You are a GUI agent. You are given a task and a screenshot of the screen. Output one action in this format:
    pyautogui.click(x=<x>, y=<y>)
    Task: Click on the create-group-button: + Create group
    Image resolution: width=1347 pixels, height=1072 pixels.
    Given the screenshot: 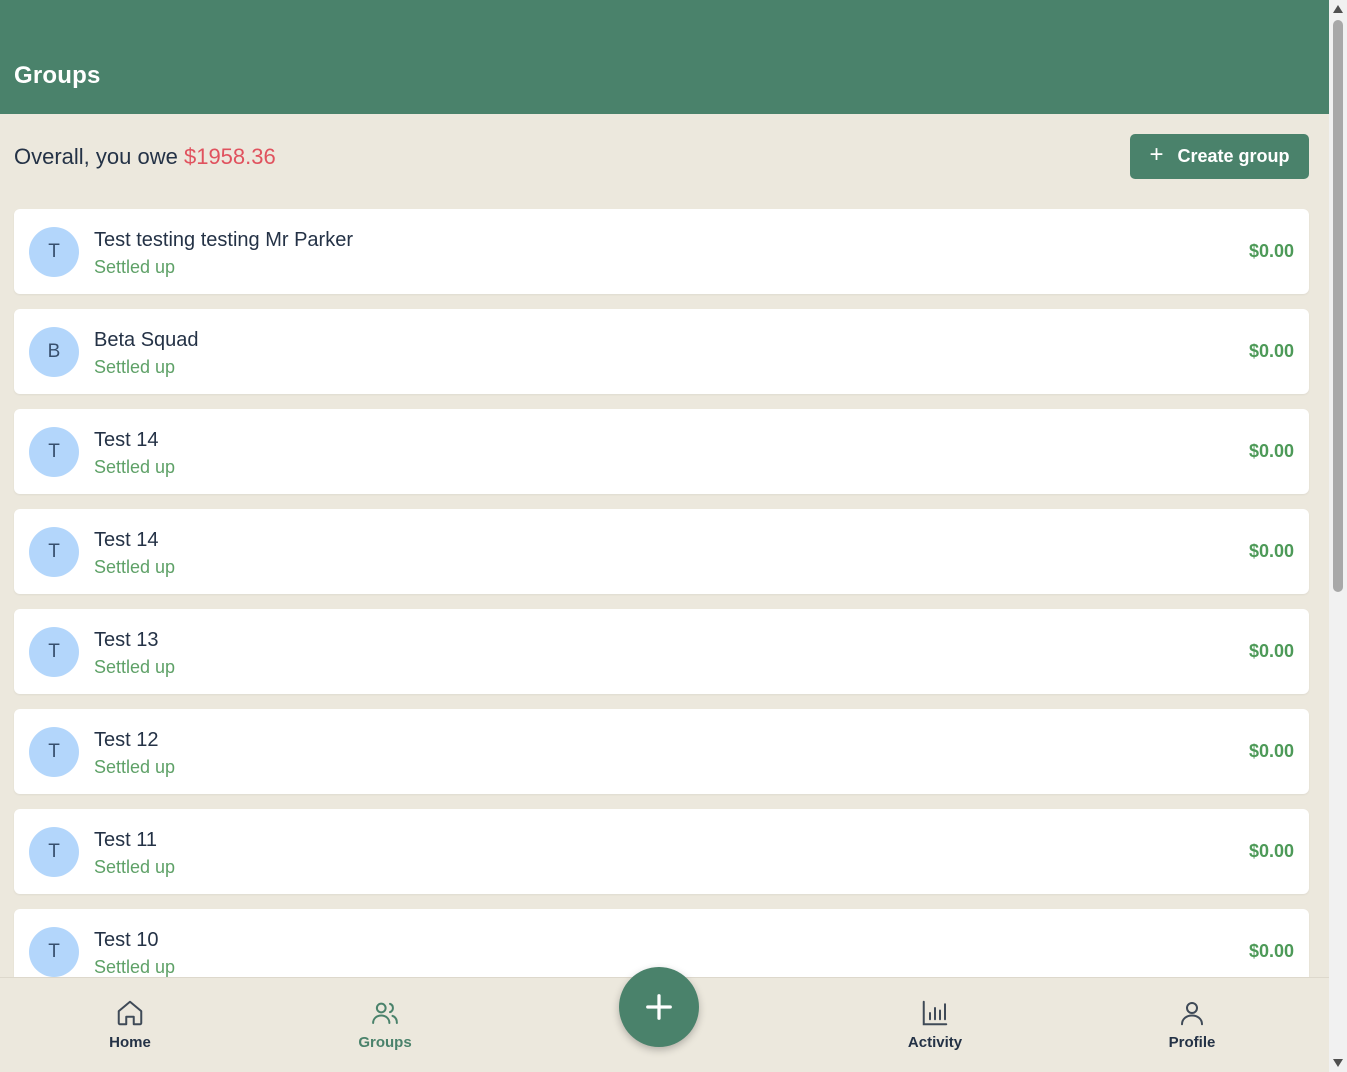 What is the action you would take?
    pyautogui.click(x=1219, y=156)
    